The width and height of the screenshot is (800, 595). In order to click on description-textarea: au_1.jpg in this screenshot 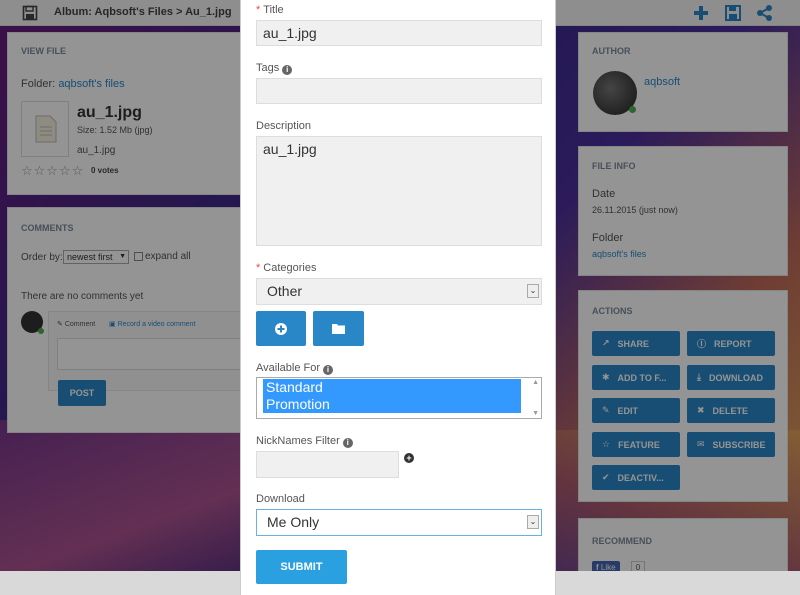, I will do `click(399, 191)`.